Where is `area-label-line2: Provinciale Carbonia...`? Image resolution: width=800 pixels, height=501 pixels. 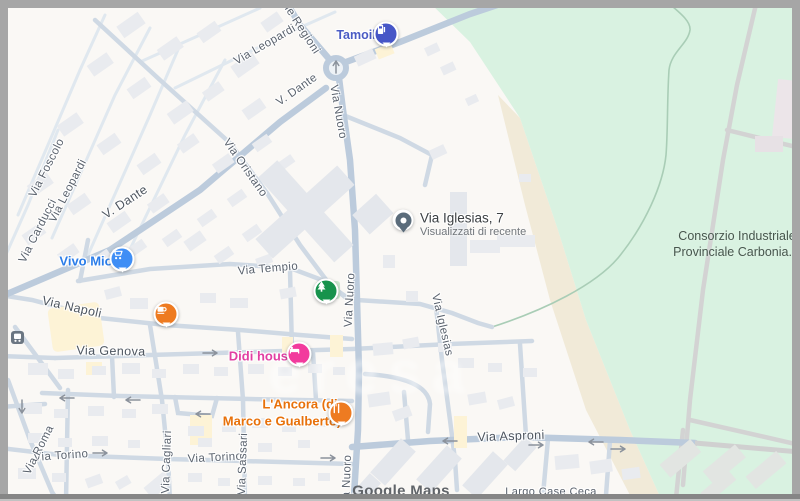
area-label-line2: Provinciale Carbonia... is located at coordinates (736, 252).